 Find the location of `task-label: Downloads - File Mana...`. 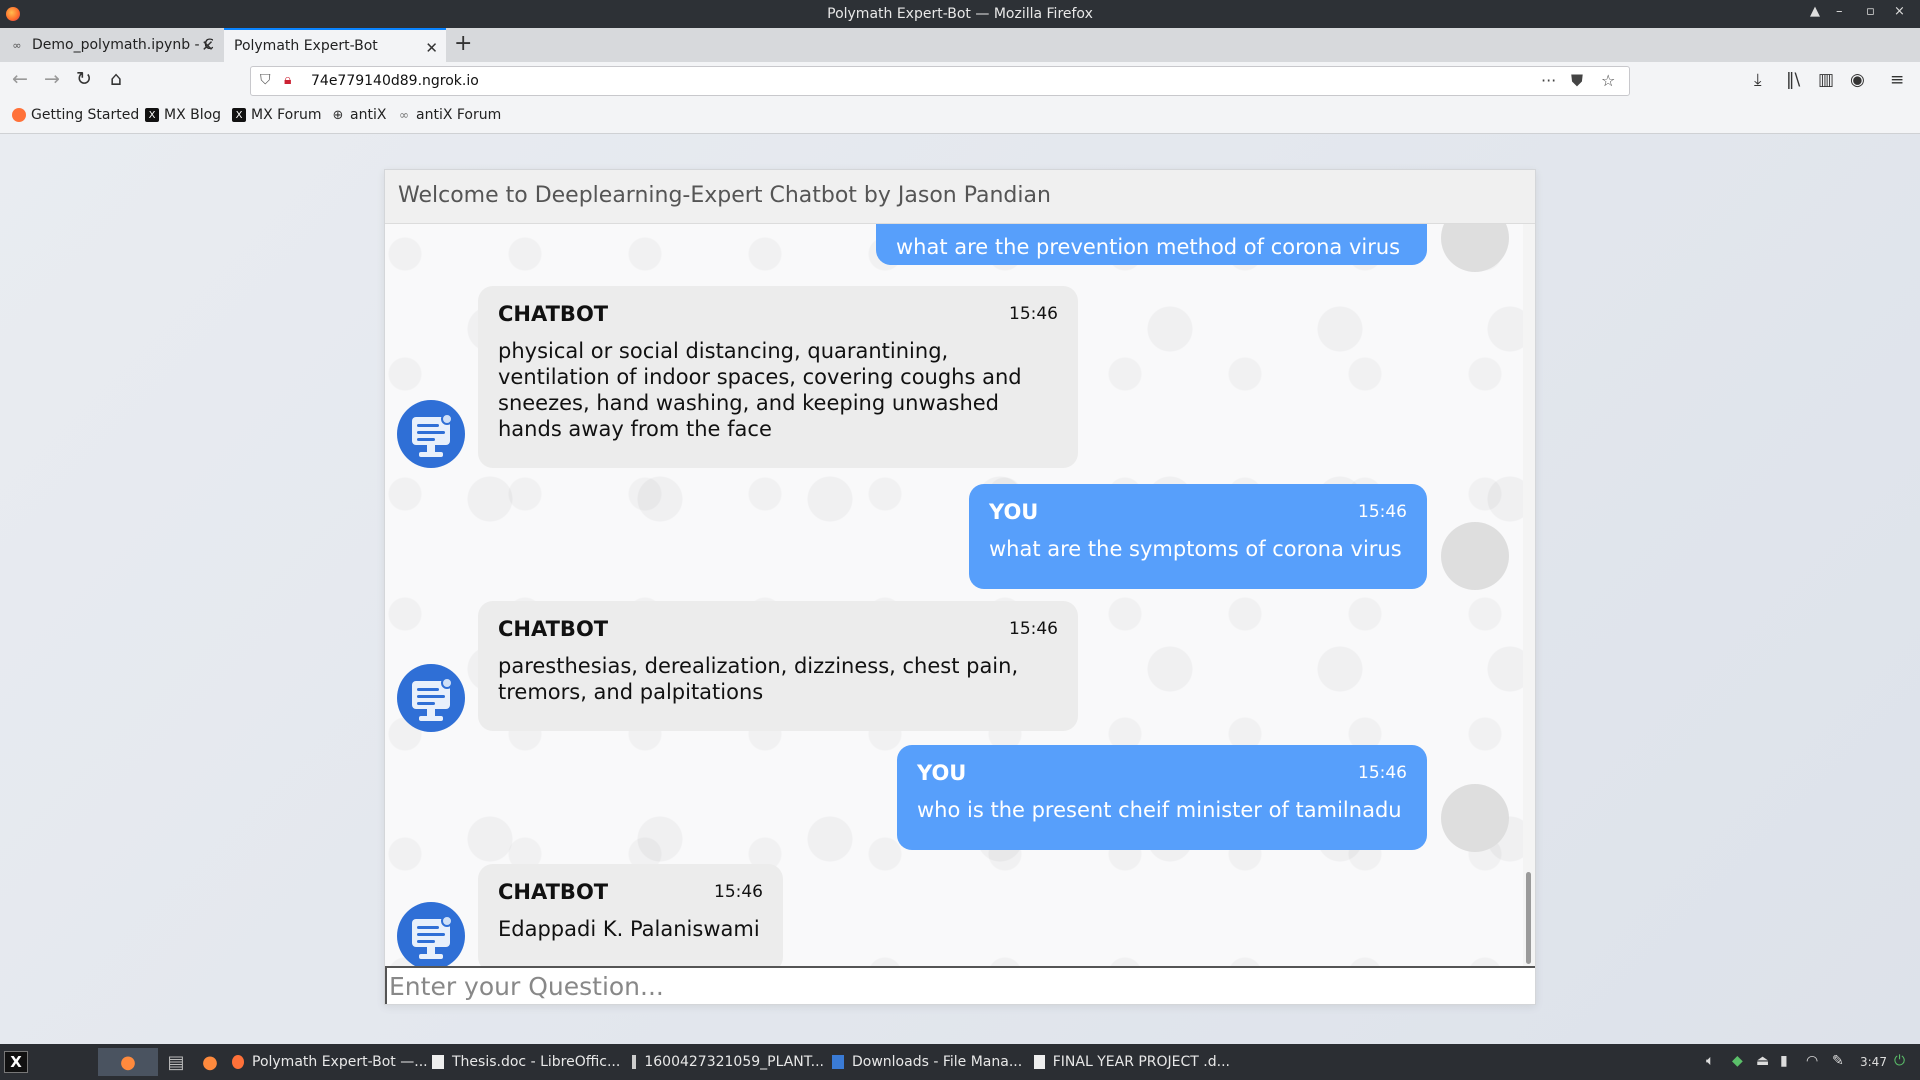

task-label: Downloads - File Mana... is located at coordinates (937, 1062).